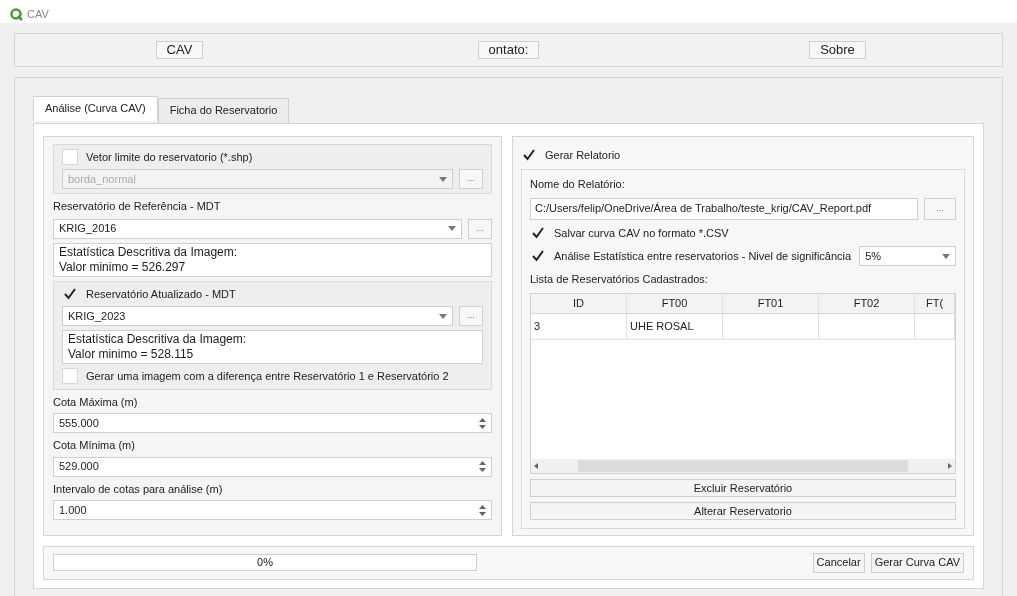  I want to click on app-logo-icon, so click(16, 14).